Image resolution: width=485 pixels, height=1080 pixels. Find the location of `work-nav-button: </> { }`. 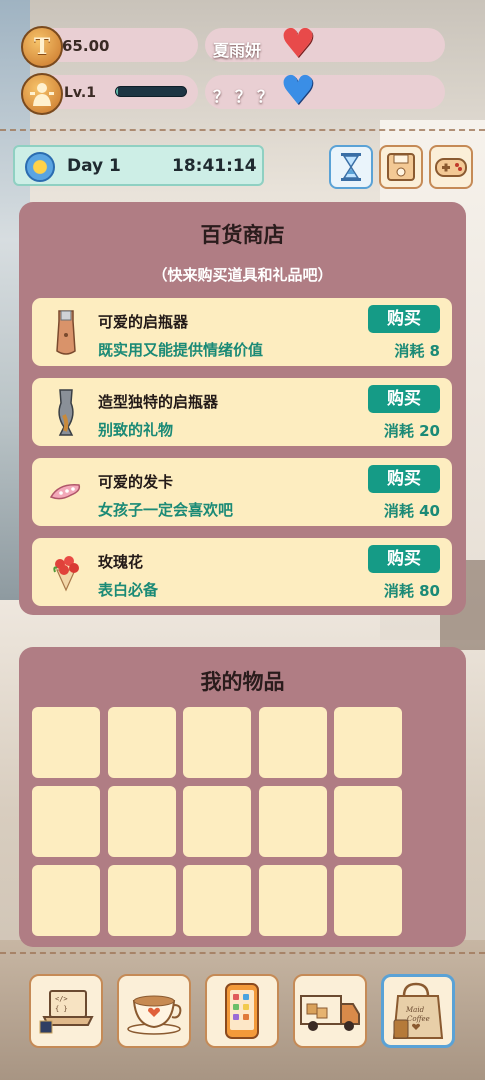

work-nav-button: </> { } is located at coordinates (66, 1011).